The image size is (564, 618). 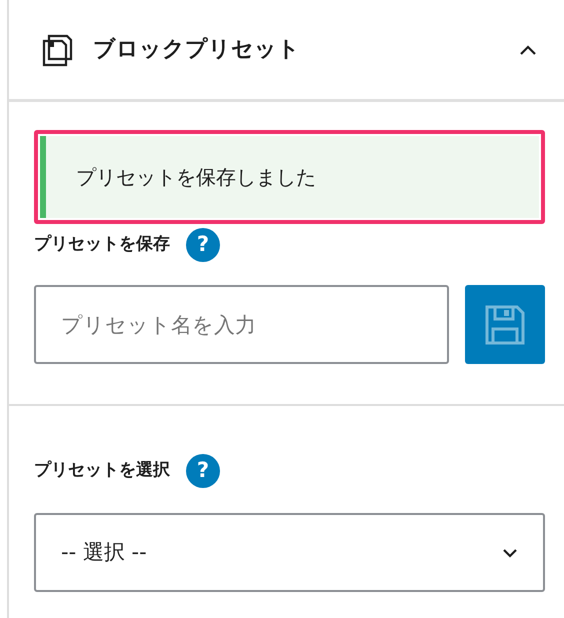 What do you see at coordinates (196, 50) in the screenshot?
I see `panel-title: ブロックプリセット` at bounding box center [196, 50].